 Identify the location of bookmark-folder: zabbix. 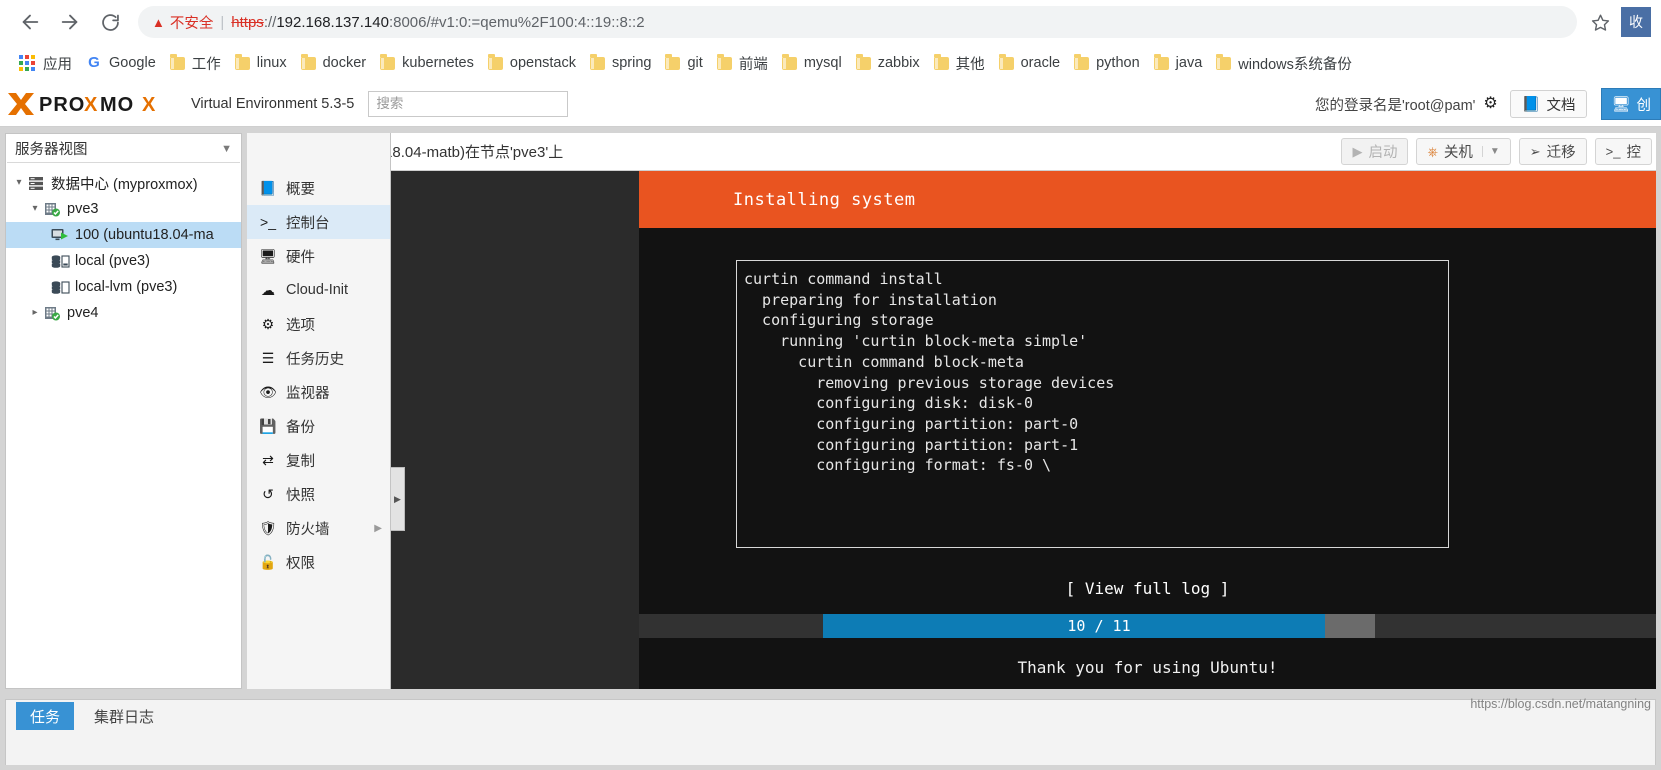
(888, 63).